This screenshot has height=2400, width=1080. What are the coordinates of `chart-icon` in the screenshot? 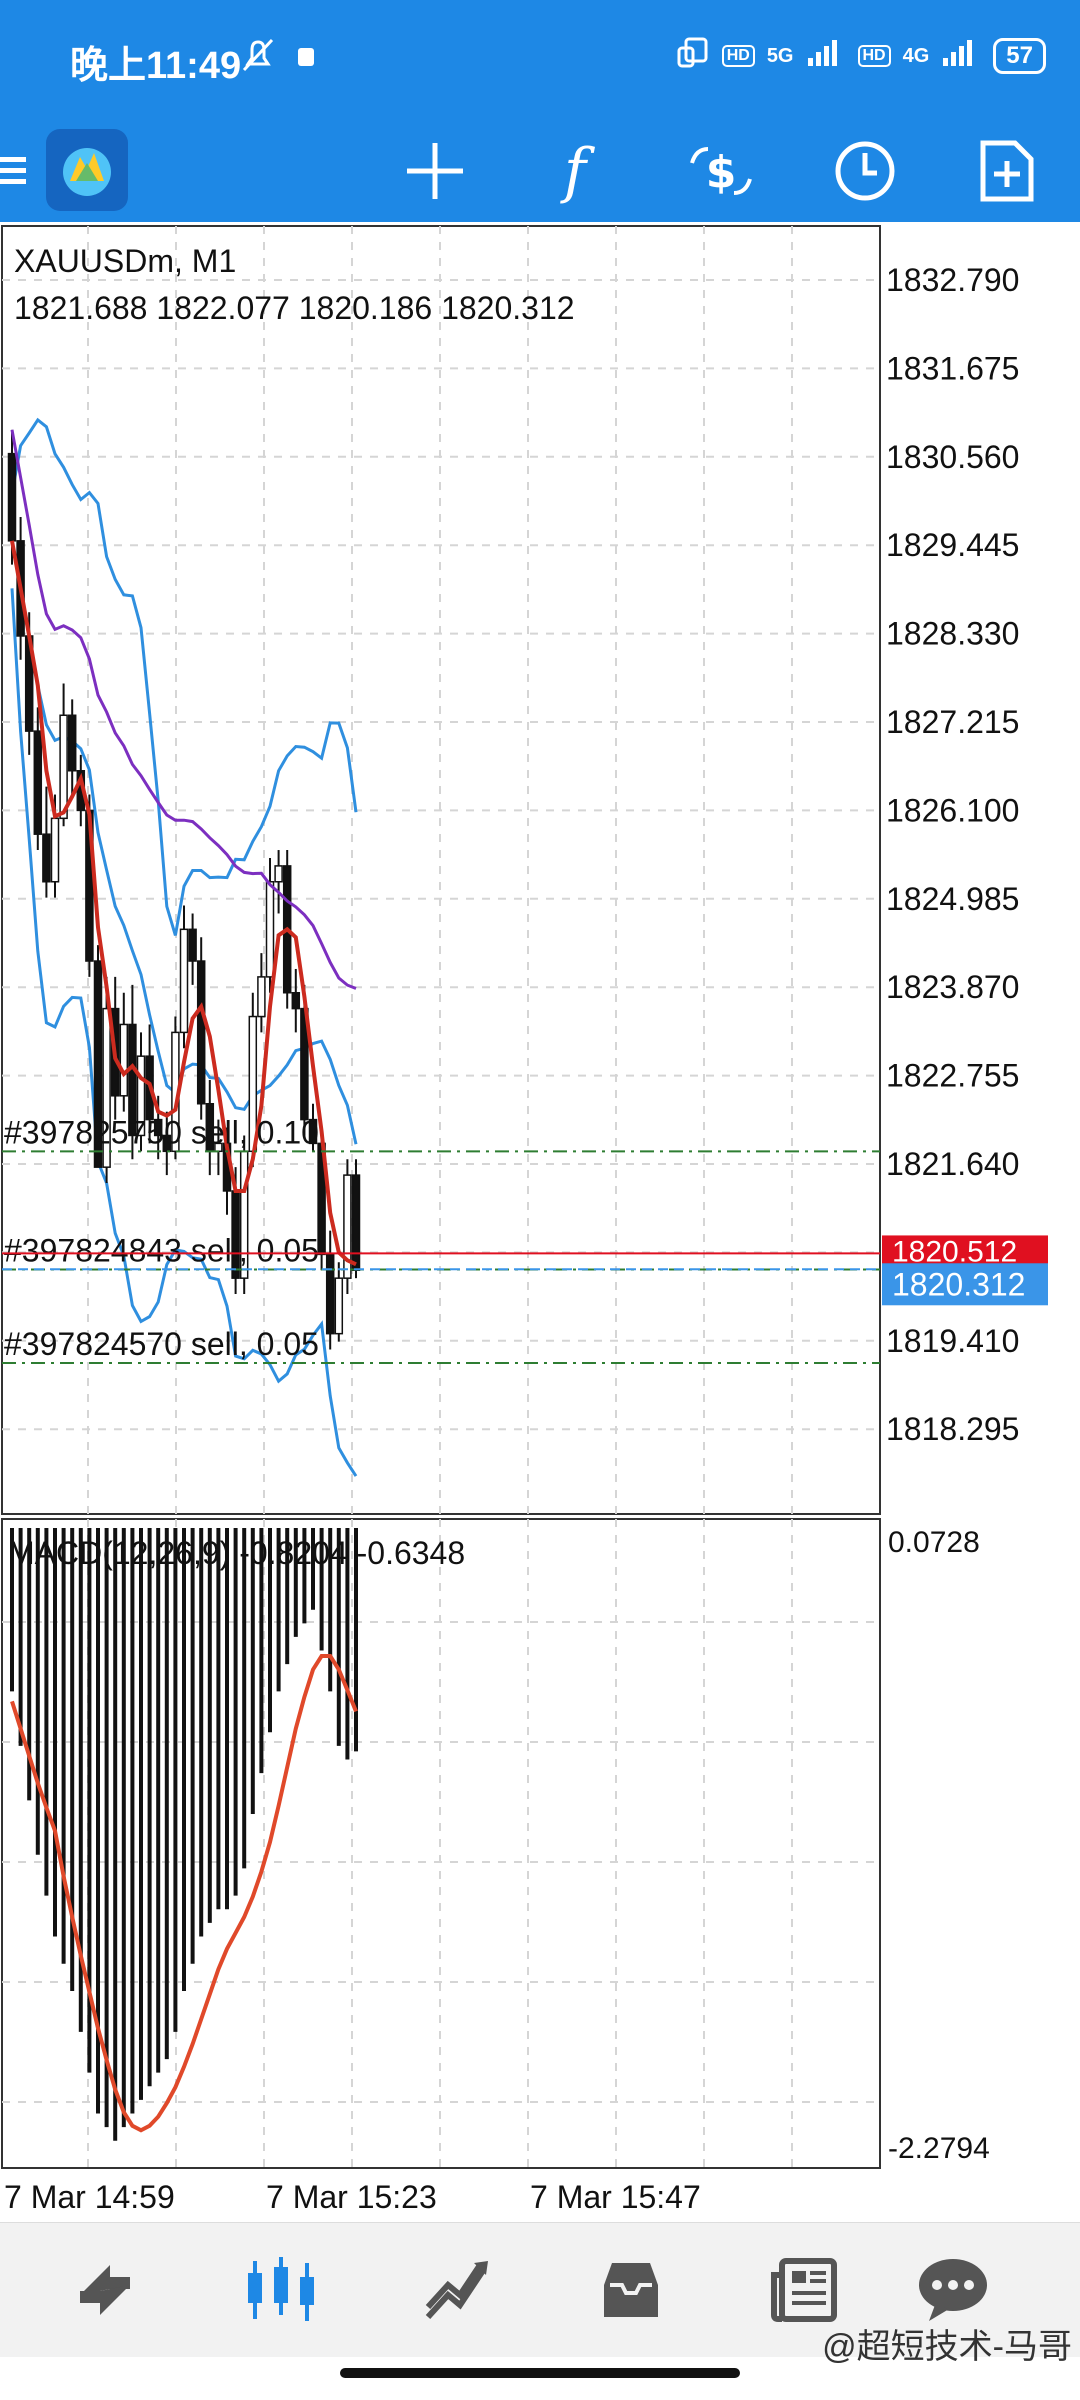 It's located at (281, 2290).